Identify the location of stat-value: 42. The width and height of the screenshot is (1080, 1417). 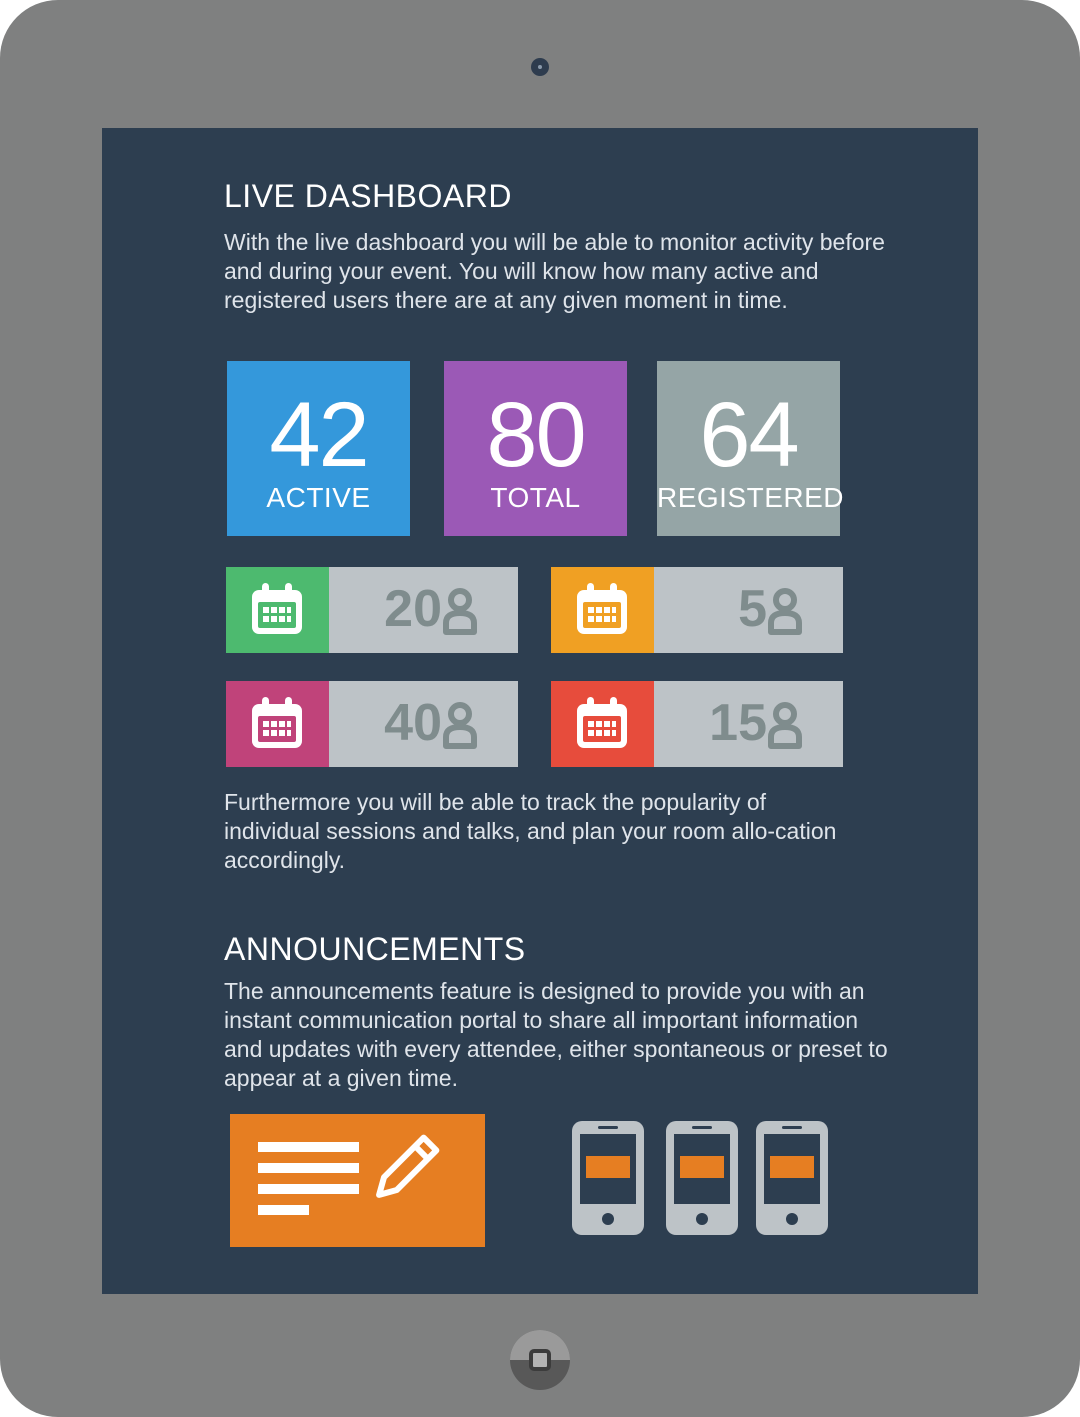
(319, 435).